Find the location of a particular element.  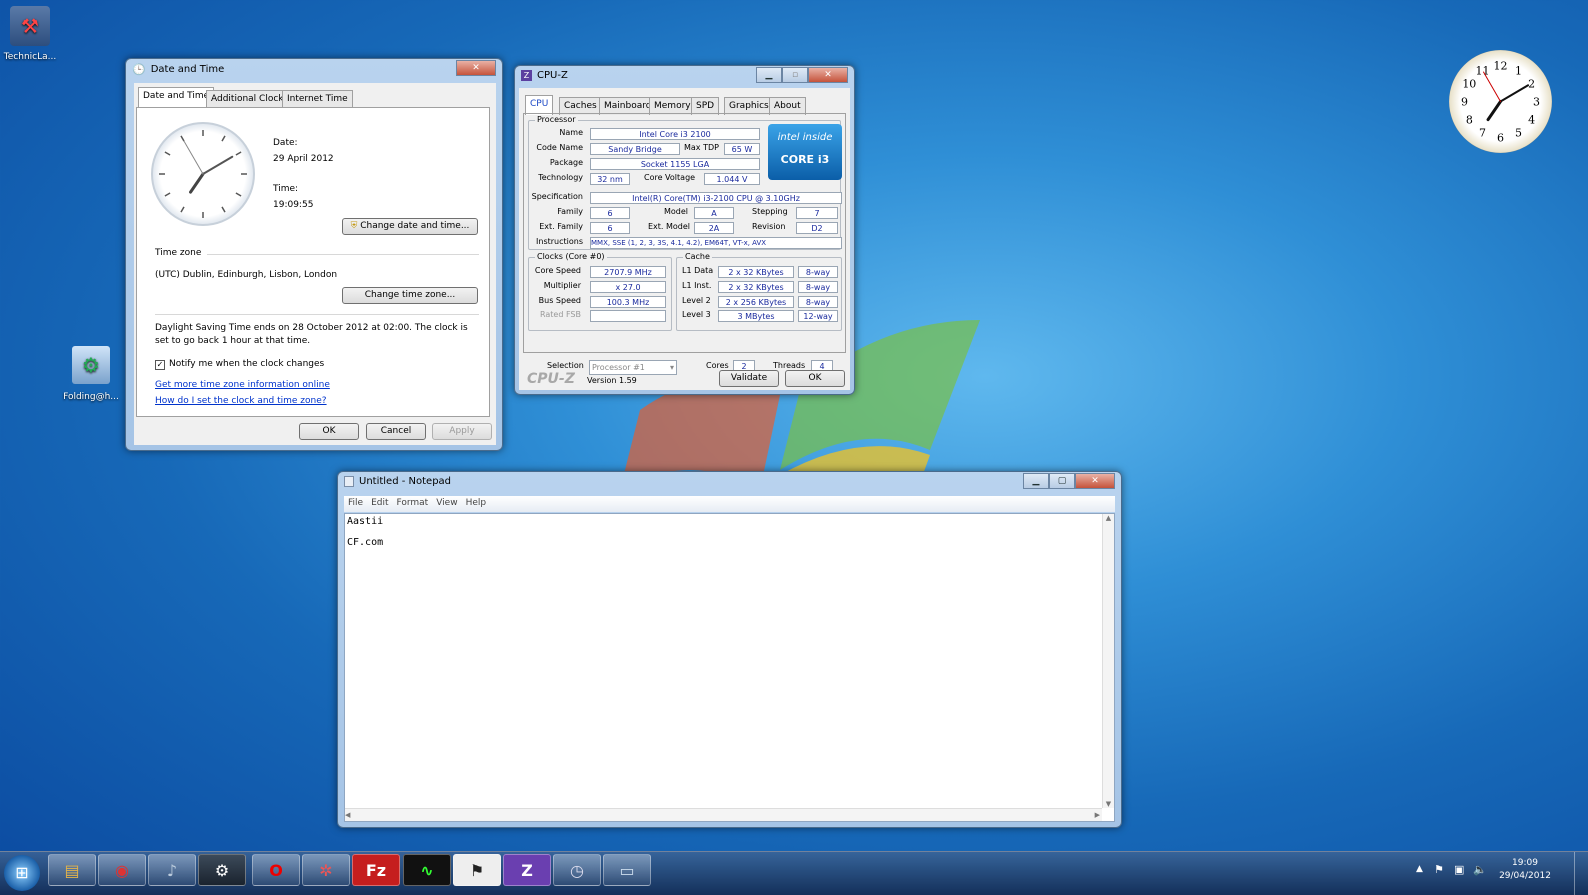

rated-fsb-label: Rated FSB is located at coordinates (560, 314).